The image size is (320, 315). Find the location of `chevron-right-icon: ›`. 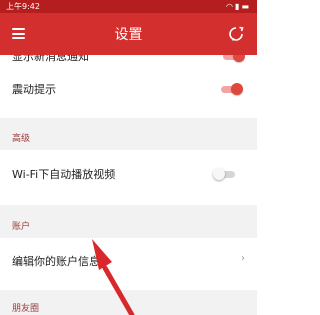

chevron-right-icon: › is located at coordinates (243, 258).